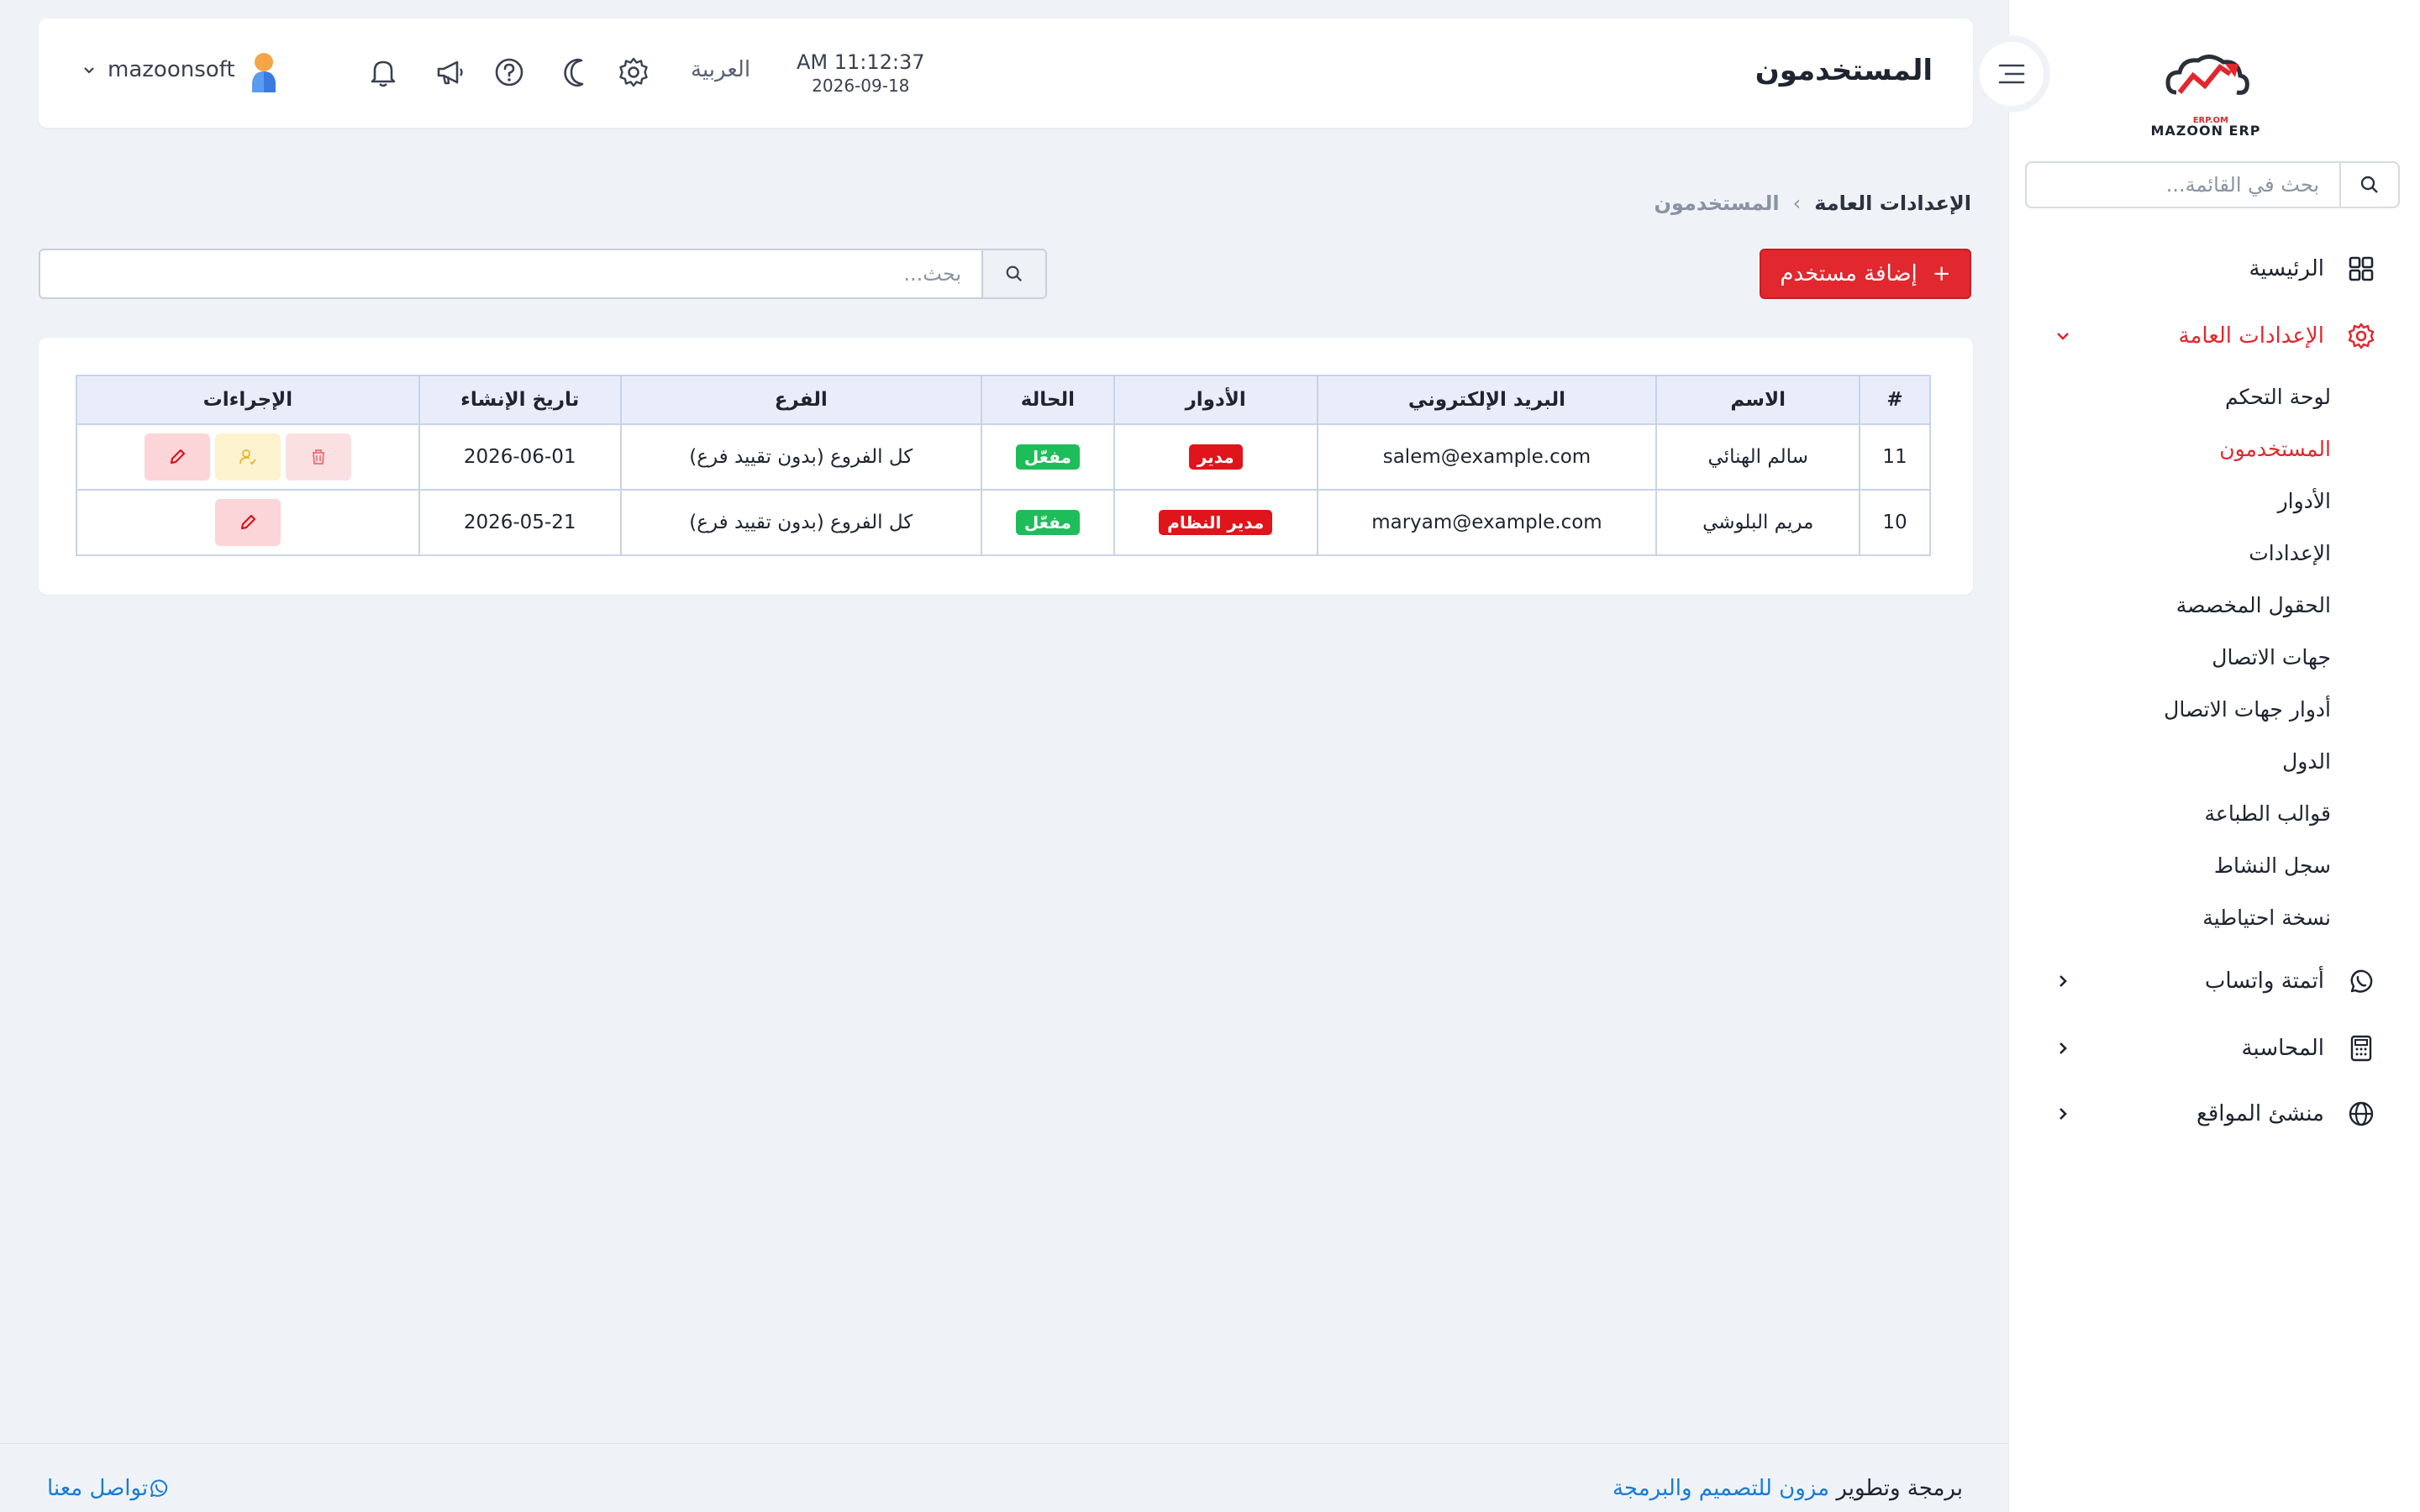  What do you see at coordinates (2267, 918) in the screenshot?
I see `sidebar-subitem-backup: نسخة احتياطية` at bounding box center [2267, 918].